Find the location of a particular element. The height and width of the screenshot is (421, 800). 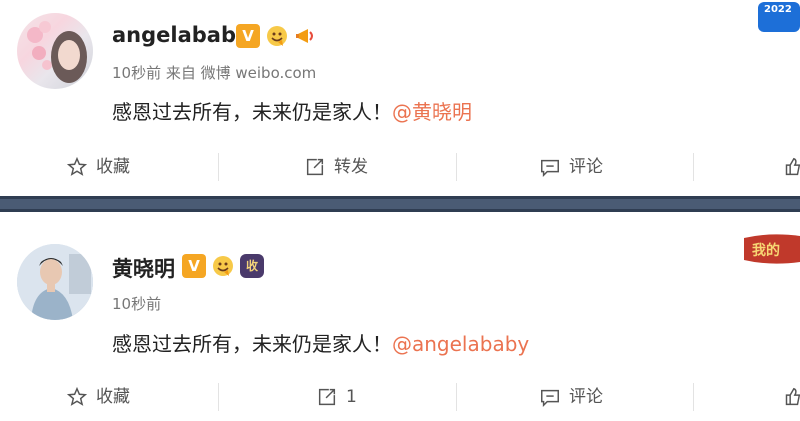

repost-button: 1 is located at coordinates (336, 397).